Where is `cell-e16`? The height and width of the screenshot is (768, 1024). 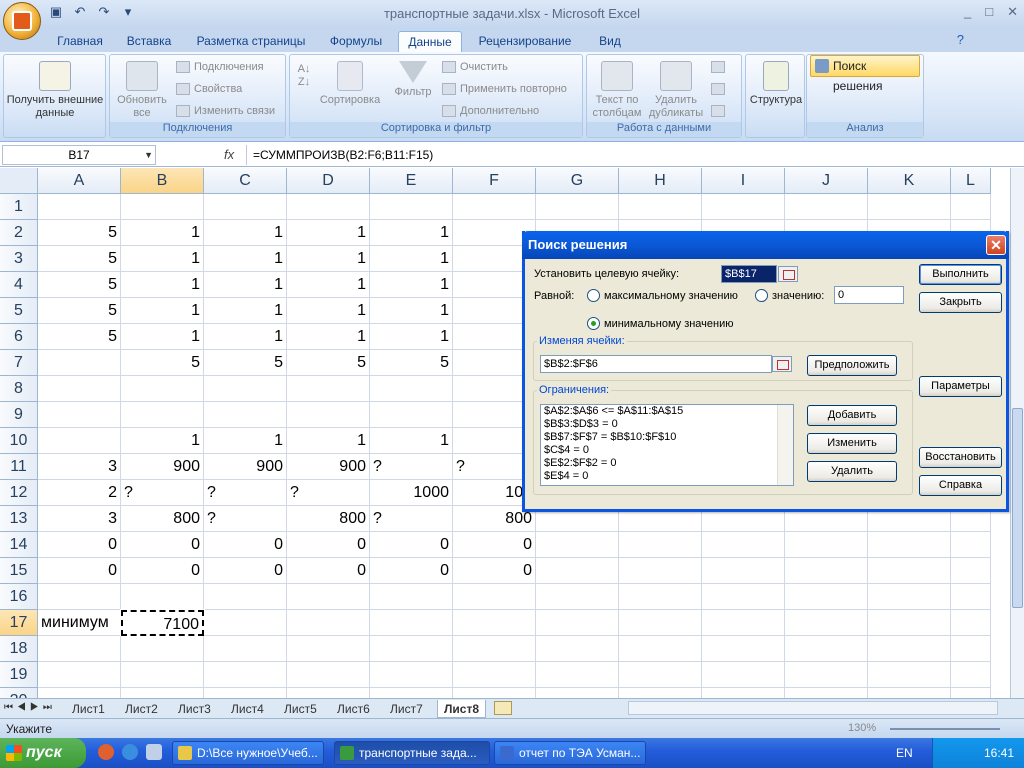
cell-e16 is located at coordinates (411, 597).